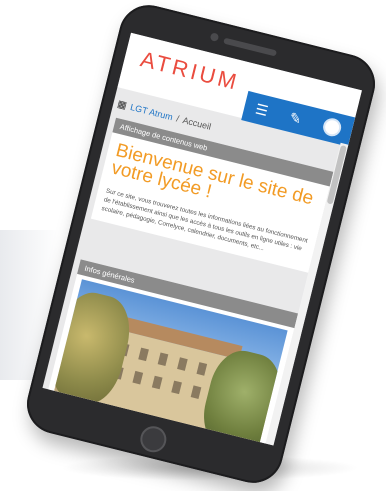 Image resolution: width=386 pixels, height=491 pixels. What do you see at coordinates (331, 127) in the screenshot?
I see `avatar-icon` at bounding box center [331, 127].